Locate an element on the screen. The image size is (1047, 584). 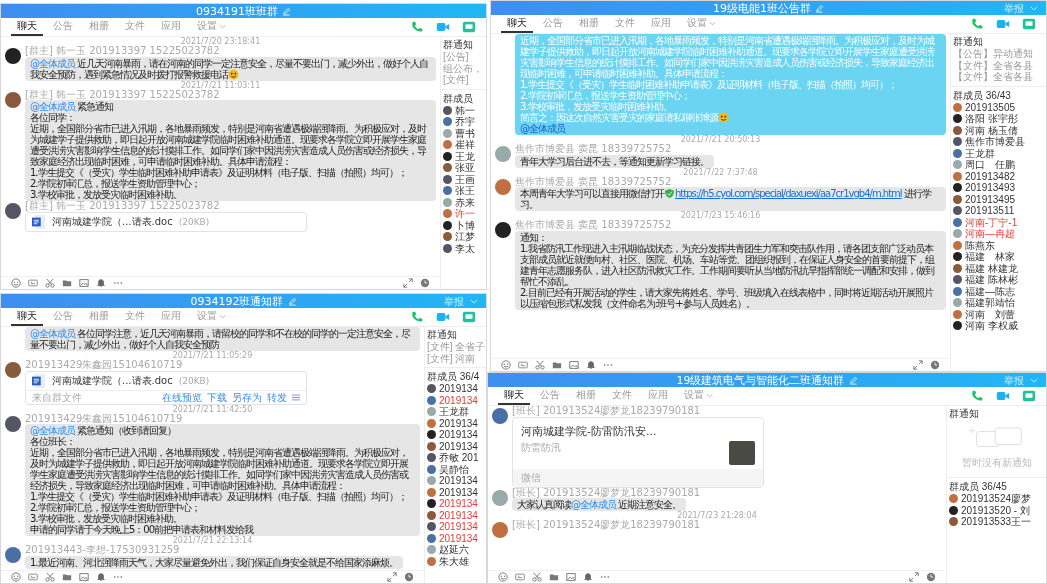
member-name: 201913533王一 is located at coordinates (996, 522).